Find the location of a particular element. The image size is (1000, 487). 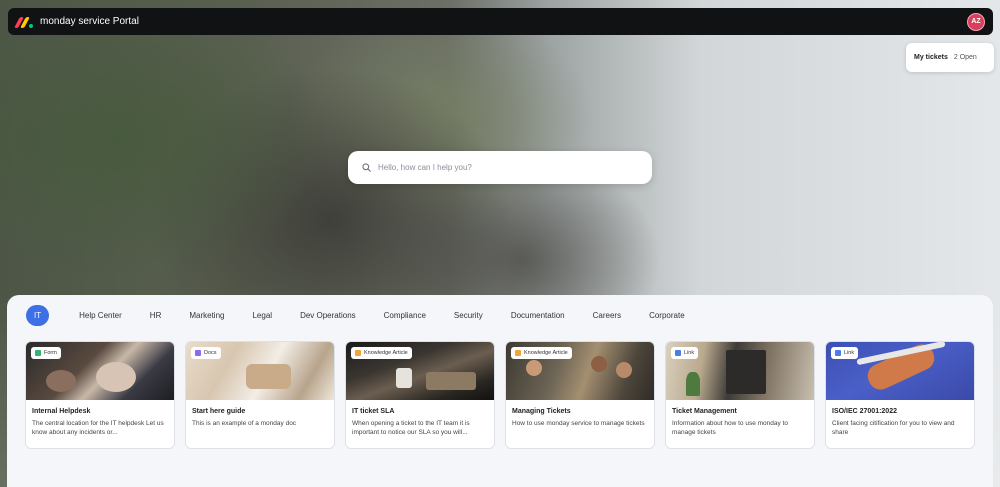

card-type-label: Docs is located at coordinates (210, 353).